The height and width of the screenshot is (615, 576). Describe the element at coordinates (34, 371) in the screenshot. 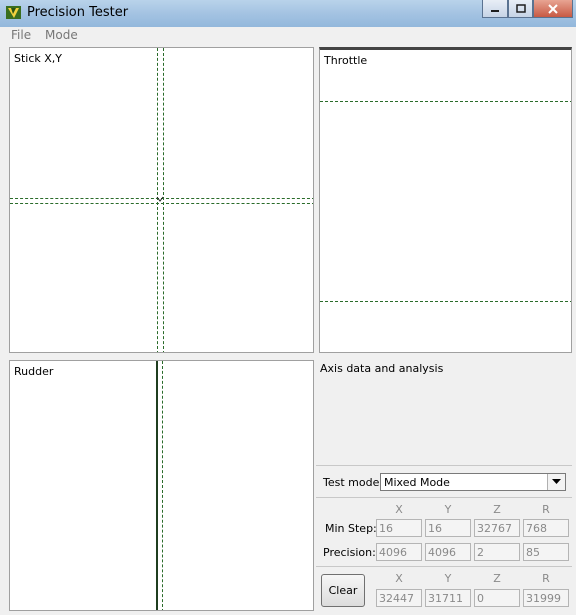

I see `rudder-title: Rudder` at that location.